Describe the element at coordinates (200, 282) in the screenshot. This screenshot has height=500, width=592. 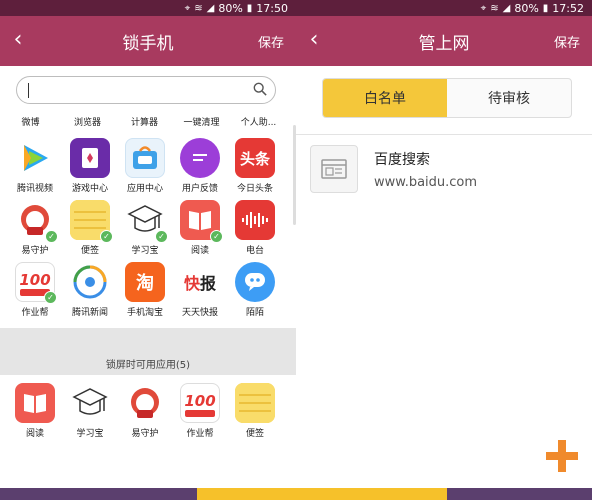
I see `kuaibao-icon: 快报` at that location.